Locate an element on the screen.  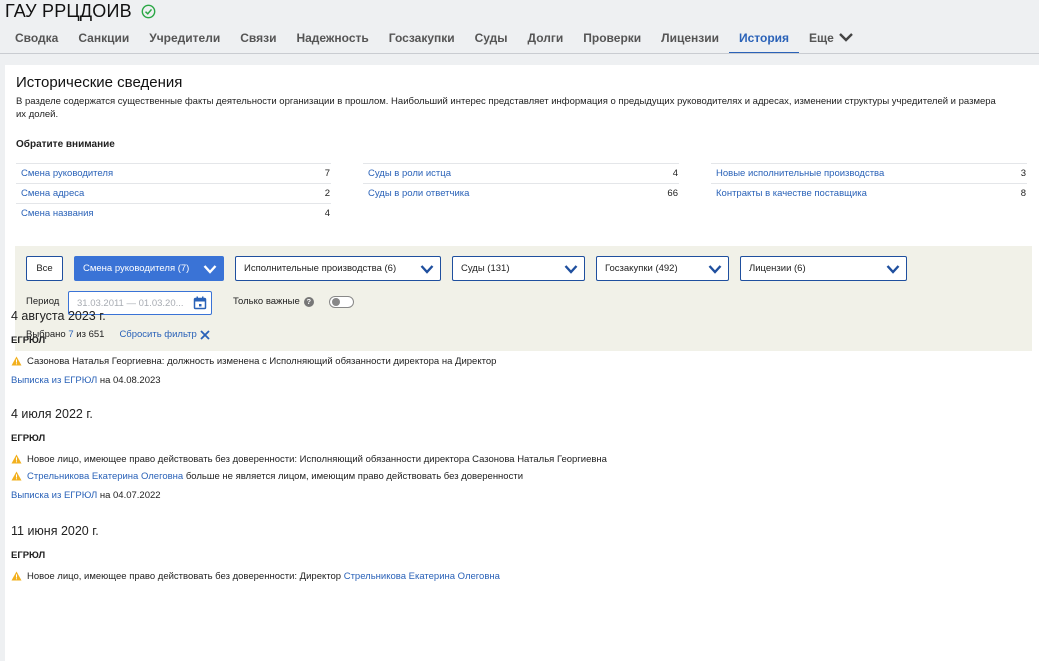
attention-row: Смена адреса 2 is located at coordinates (173, 193).